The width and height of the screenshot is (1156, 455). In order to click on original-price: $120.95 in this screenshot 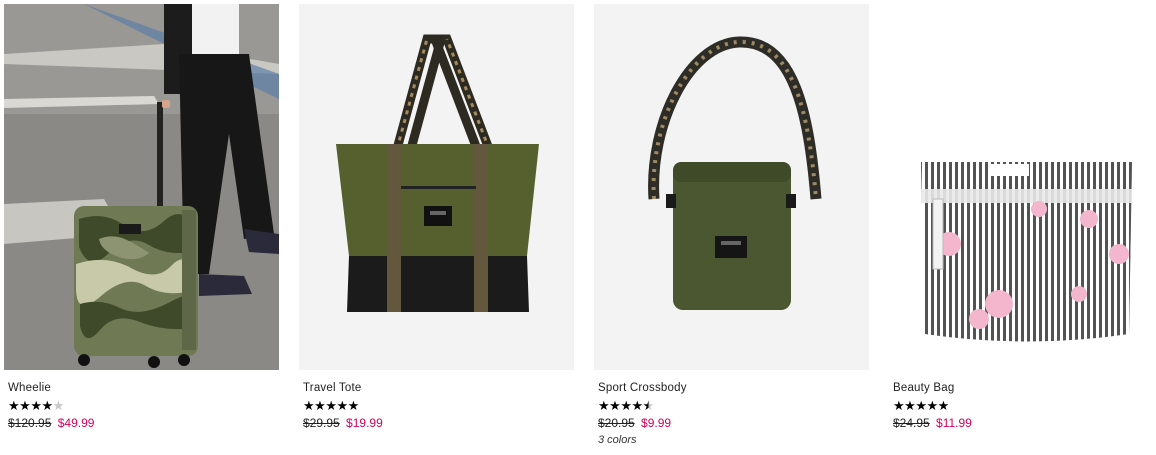, I will do `click(30, 423)`.